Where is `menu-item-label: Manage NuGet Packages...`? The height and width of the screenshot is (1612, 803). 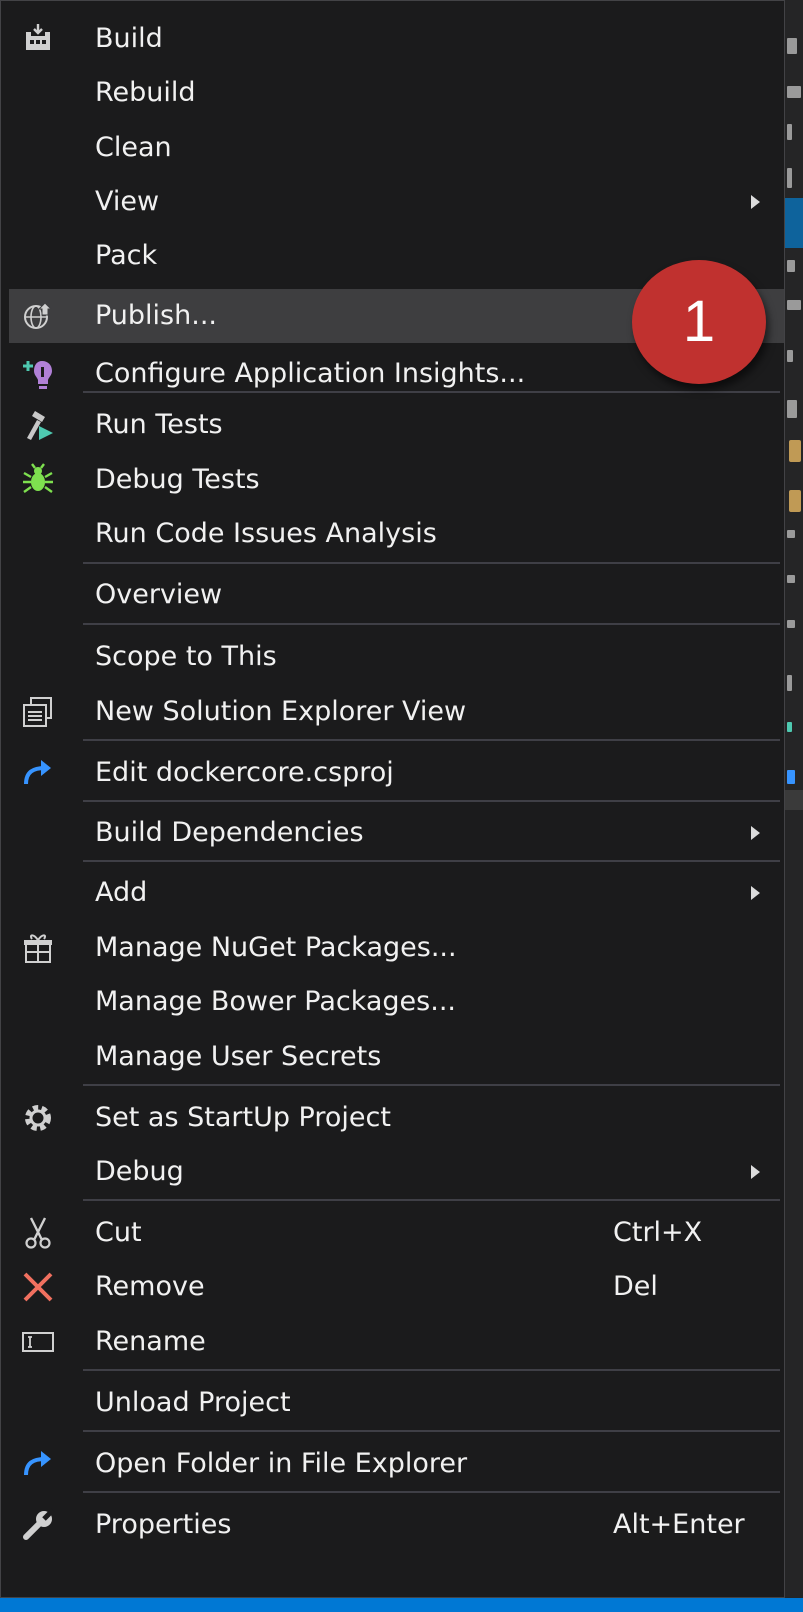
menu-item-label: Manage NuGet Packages... is located at coordinates (276, 947).